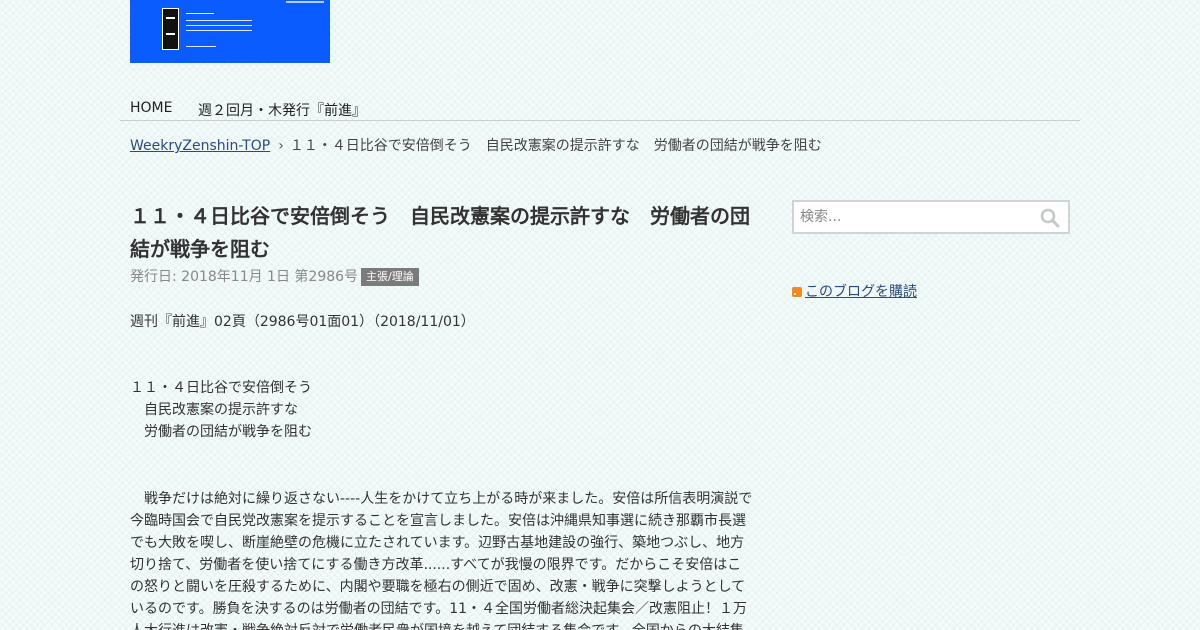 The image size is (1200, 630). Describe the element at coordinates (600, 109) in the screenshot. I see `main-nav: HOME 週２回月・木発行『前進』` at that location.